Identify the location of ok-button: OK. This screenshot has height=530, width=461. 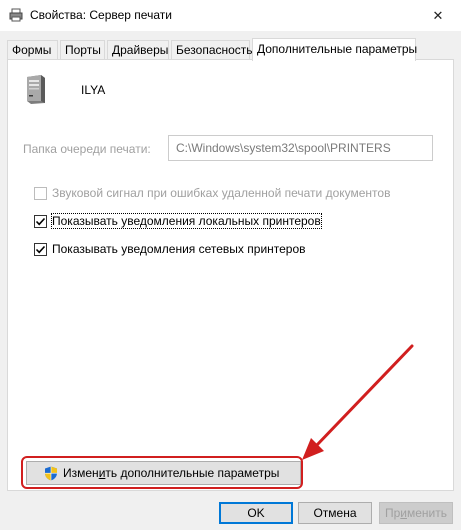
(256, 513).